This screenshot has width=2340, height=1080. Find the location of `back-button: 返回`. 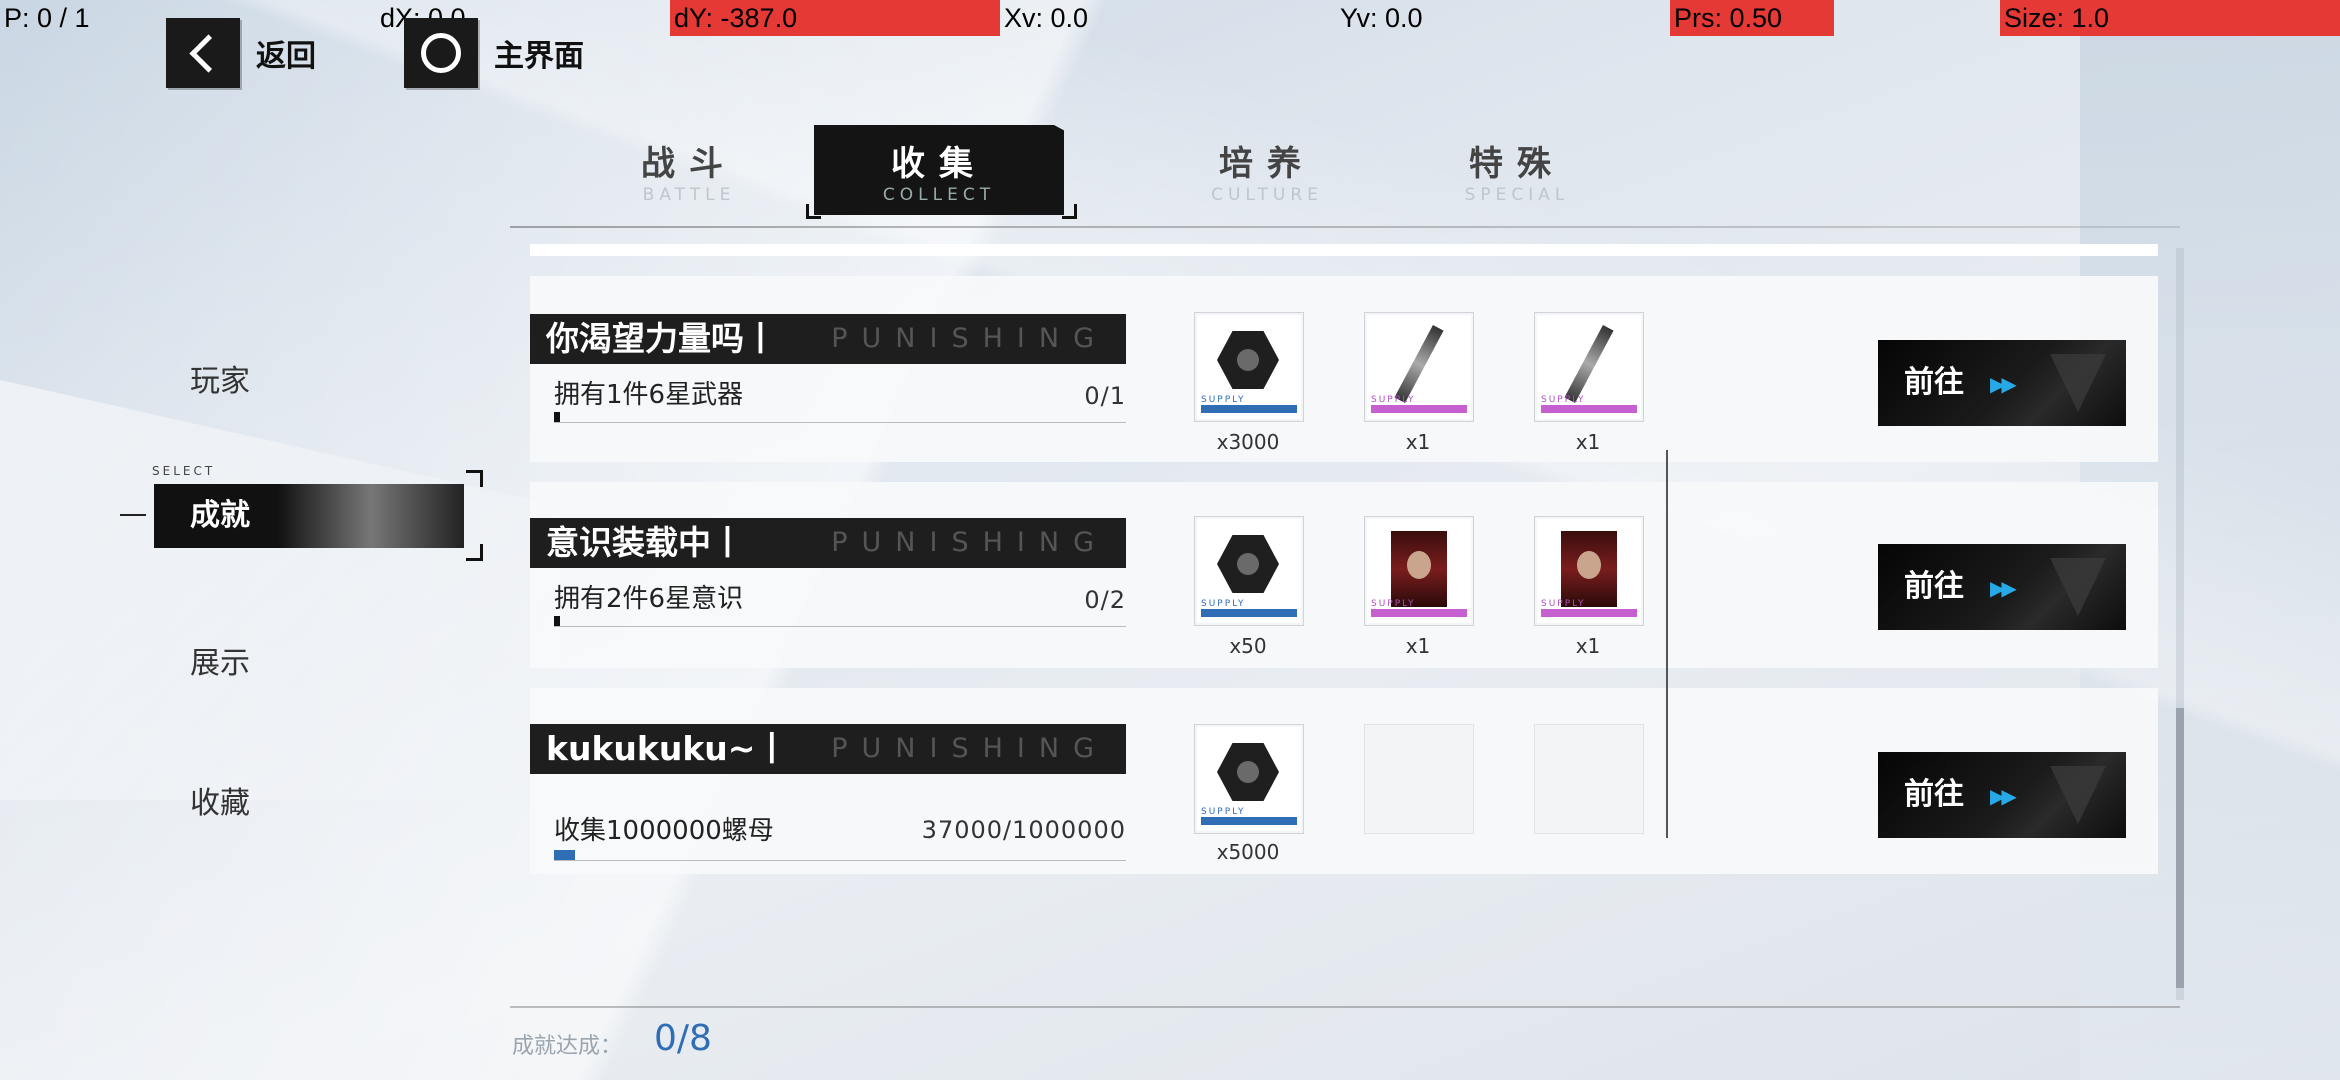

back-button: 返回 is located at coordinates (241, 53).